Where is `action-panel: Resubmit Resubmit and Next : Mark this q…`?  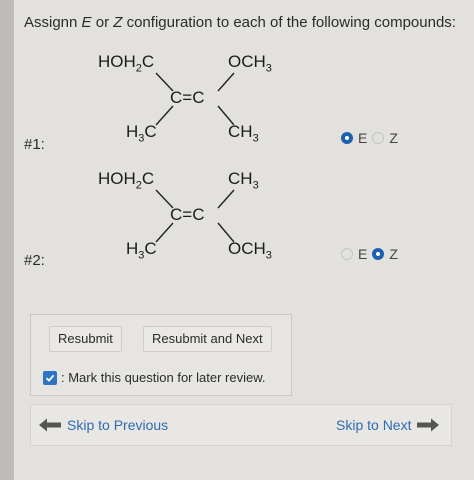
action-panel: Resubmit Resubmit and Next : Mark this q… is located at coordinates (161, 355).